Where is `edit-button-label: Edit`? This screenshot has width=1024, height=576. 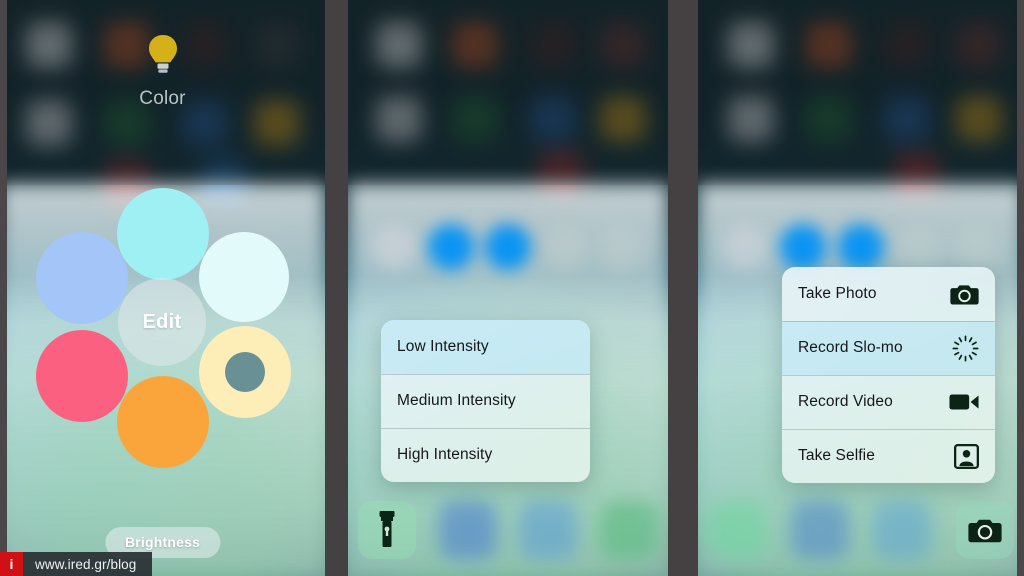 edit-button-label: Edit is located at coordinates (162, 321).